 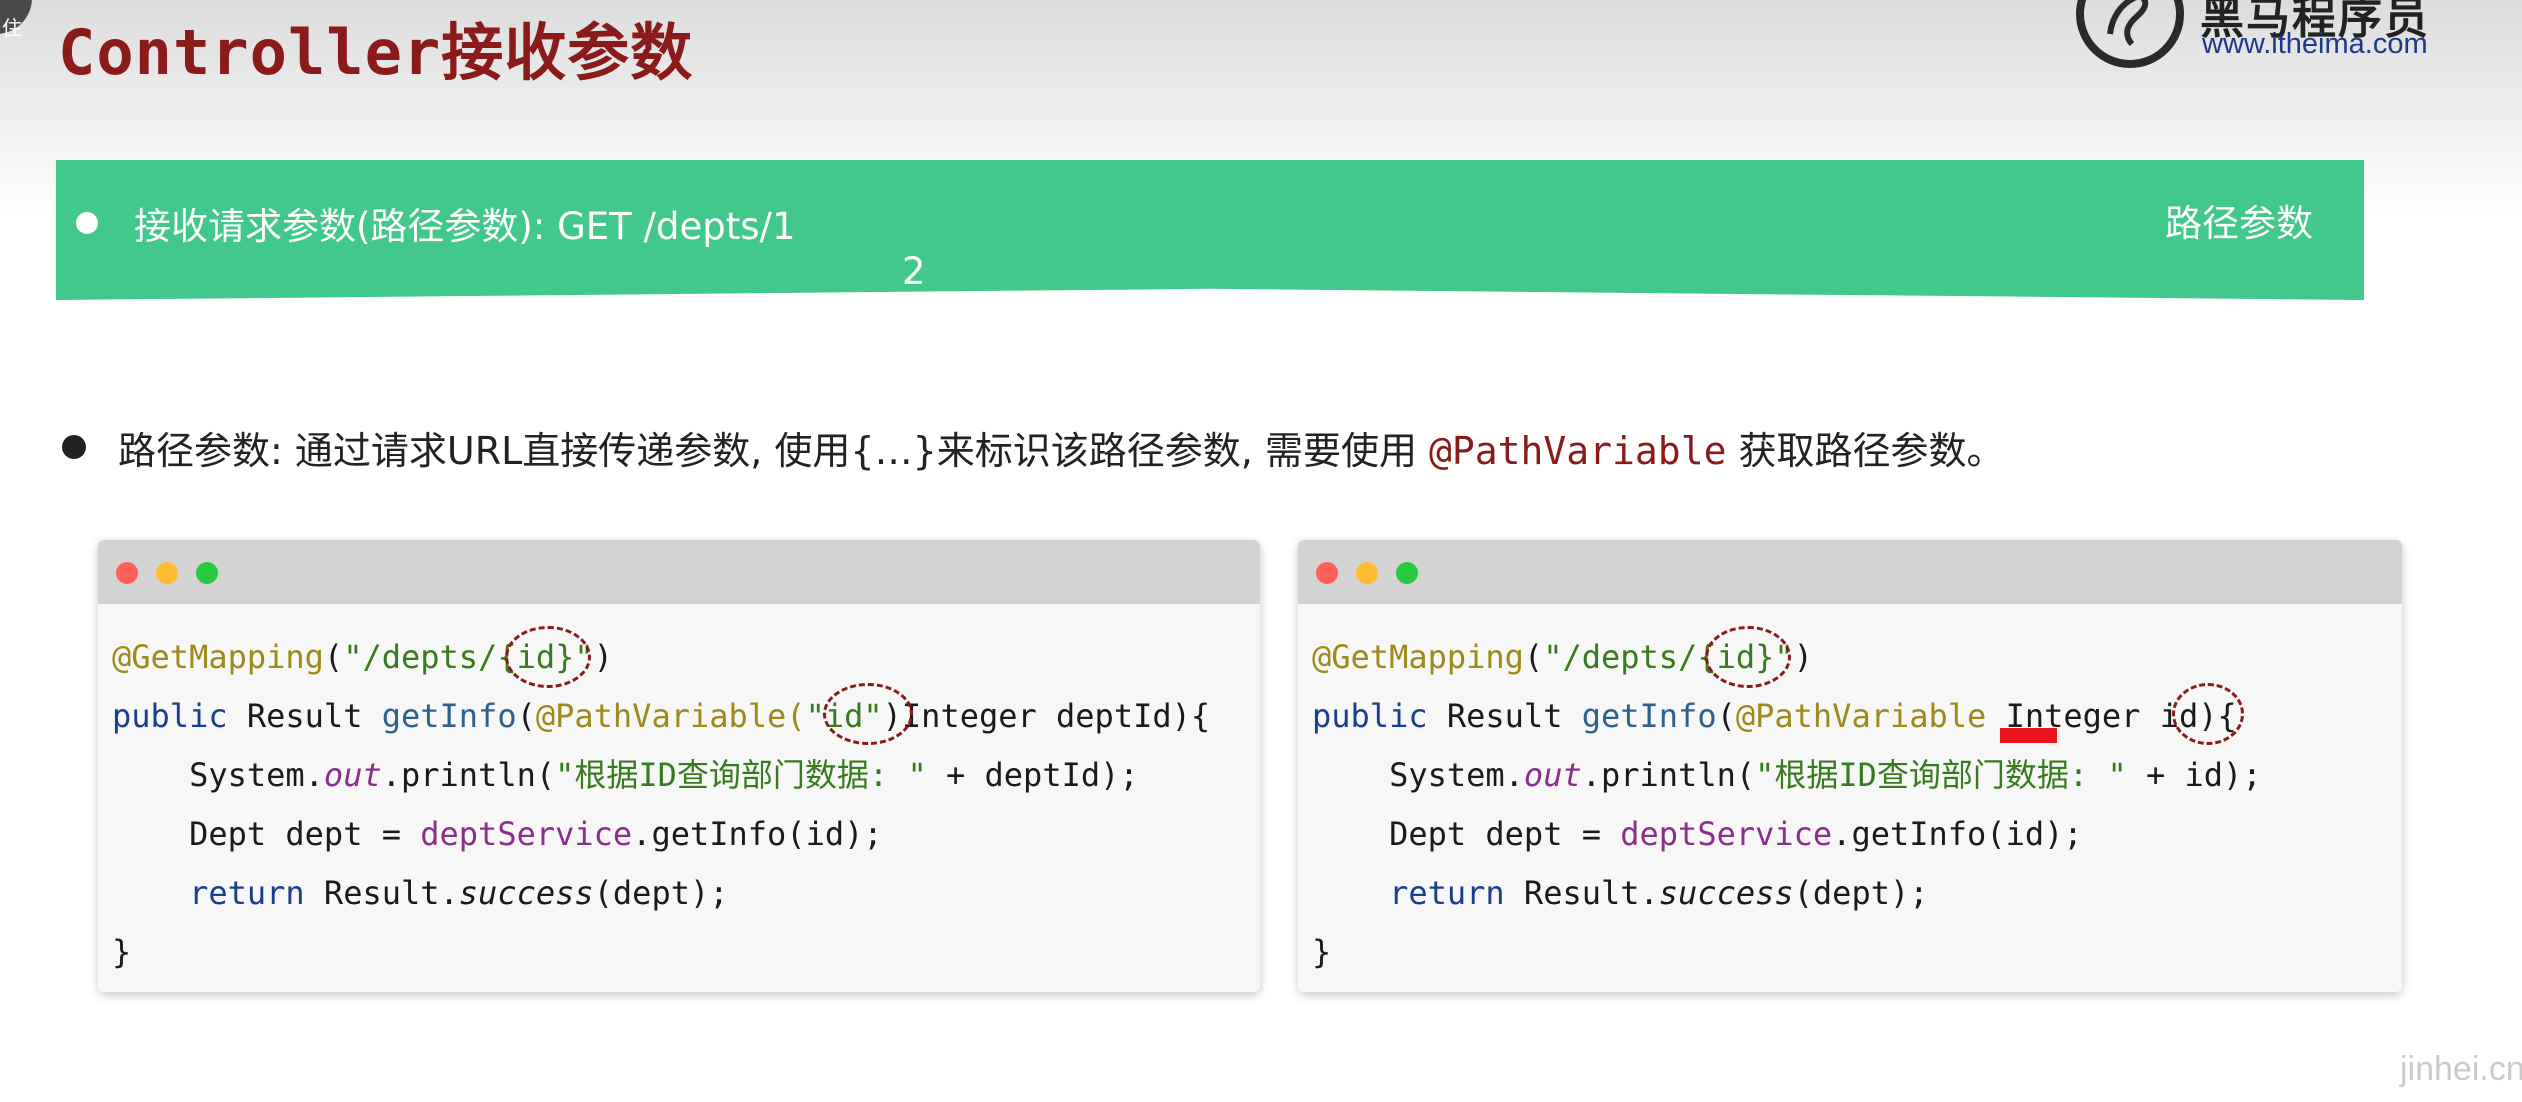 What do you see at coordinates (2028, 735) in the screenshot?
I see `red-underline-marker` at bounding box center [2028, 735].